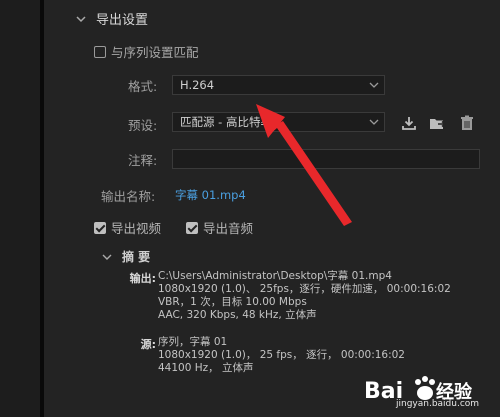  What do you see at coordinates (232, 302) in the screenshot?
I see `summary-output-line: VBR，1 次，目标 10.00 Mbps` at bounding box center [232, 302].